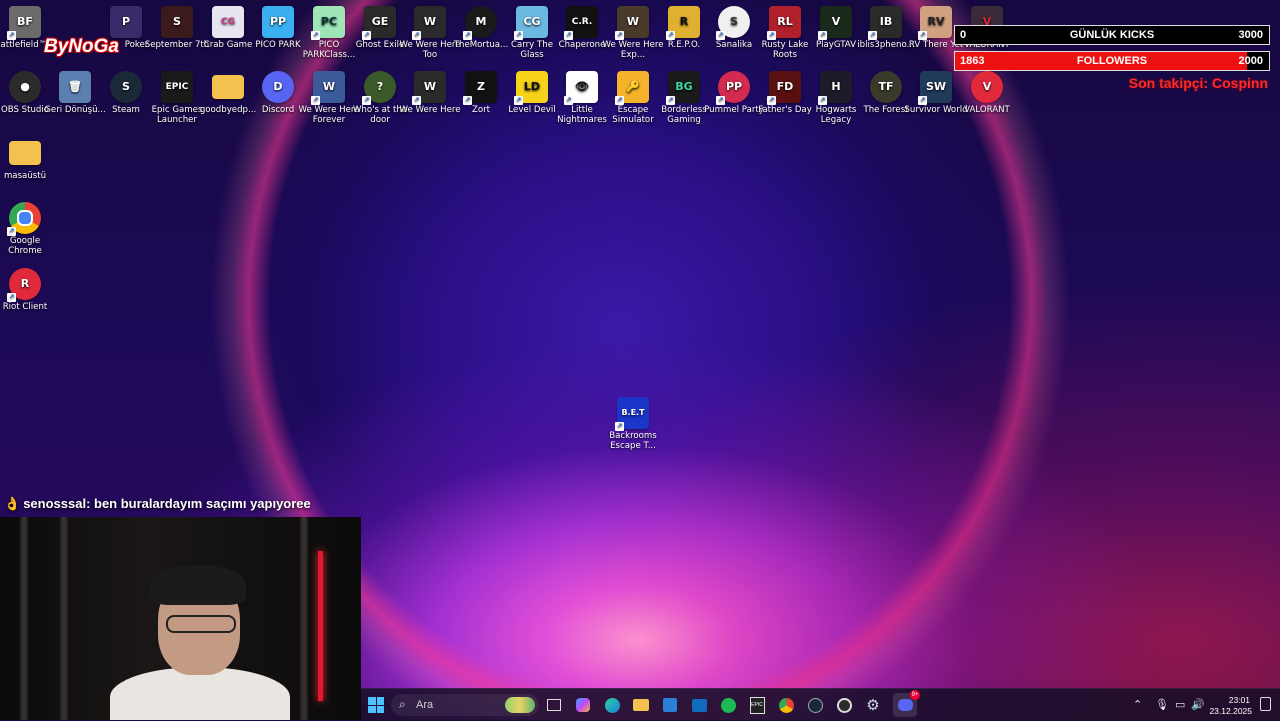 The height and width of the screenshot is (721, 1280). Describe the element at coordinates (25, 110) in the screenshot. I see `icon-label: OBS Studio` at that location.